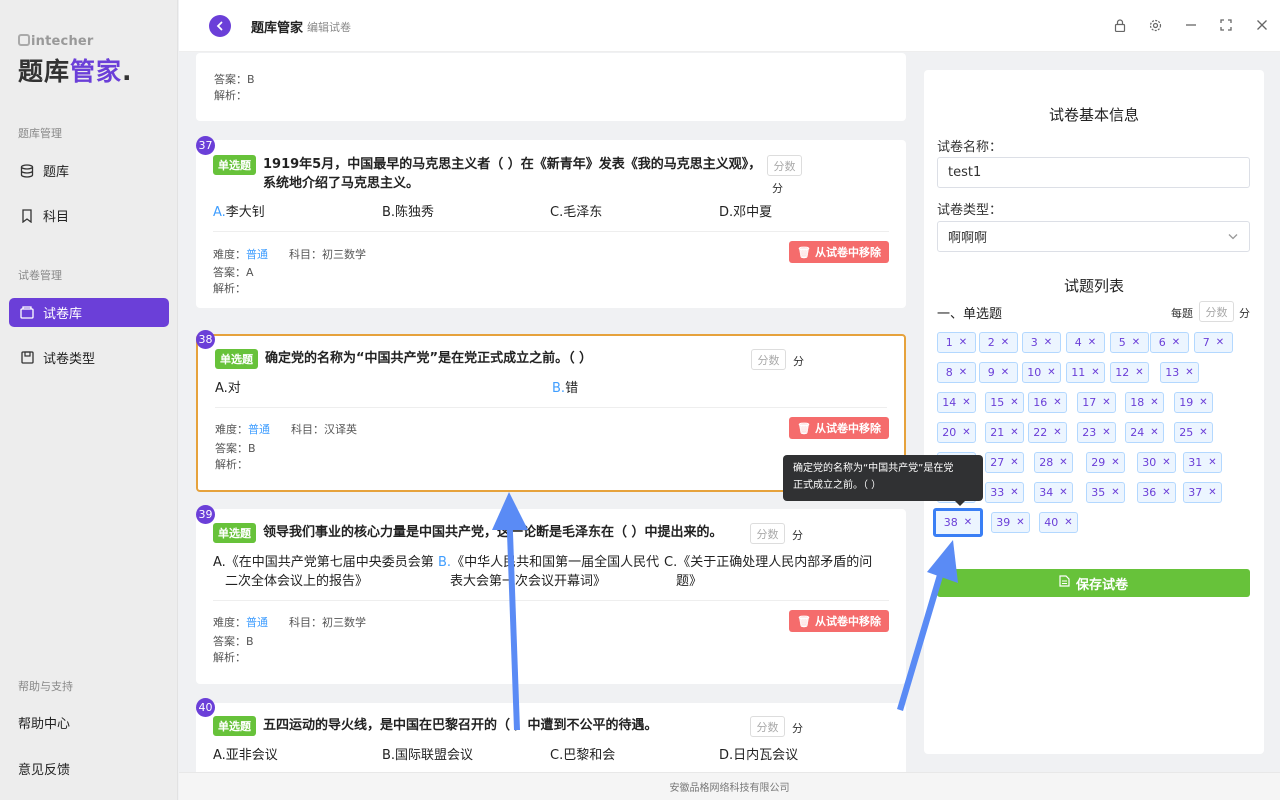  Describe the element at coordinates (1004, 462) in the screenshot. I see `question-chip: 27 ✕` at that location.